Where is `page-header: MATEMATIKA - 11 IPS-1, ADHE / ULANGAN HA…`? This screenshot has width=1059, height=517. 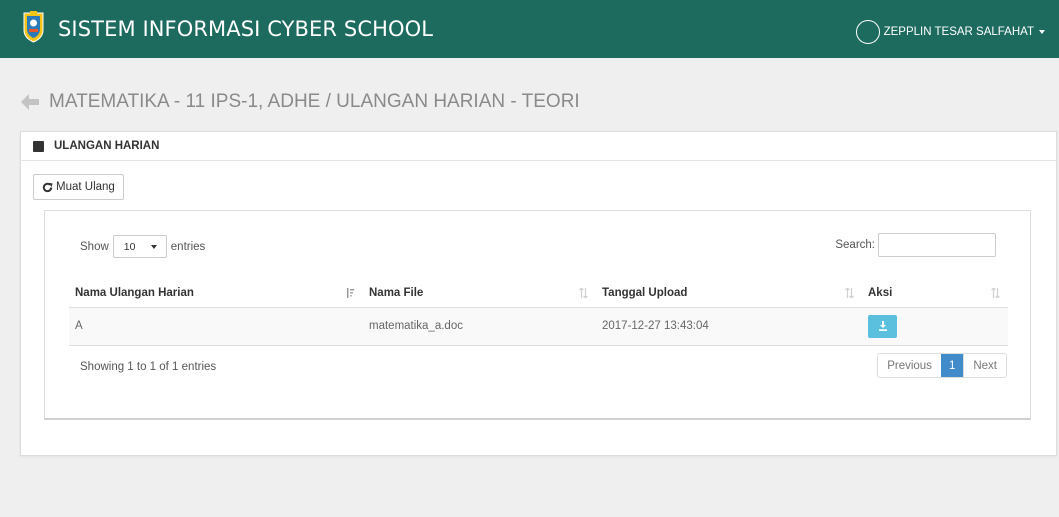
page-header: MATEMATIKA - 11 IPS-1, ADHE / ULANGAN HA… is located at coordinates (300, 102).